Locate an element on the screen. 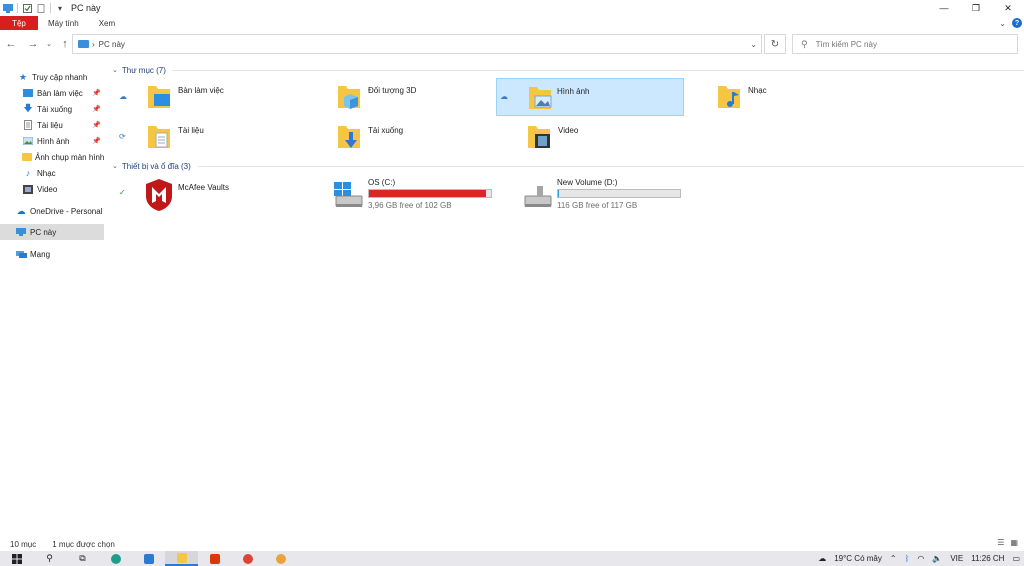 This screenshot has width=1024, height=566. sidebar-item-network: Mạng is located at coordinates (52, 254).